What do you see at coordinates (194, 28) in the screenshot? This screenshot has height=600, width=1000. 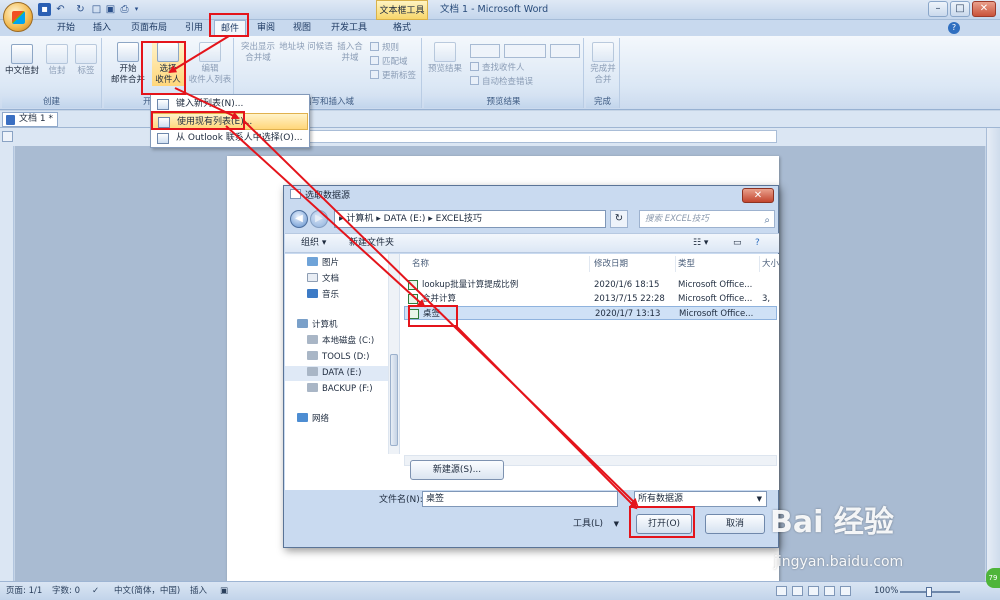 I see `tab-references: 引用` at bounding box center [194, 28].